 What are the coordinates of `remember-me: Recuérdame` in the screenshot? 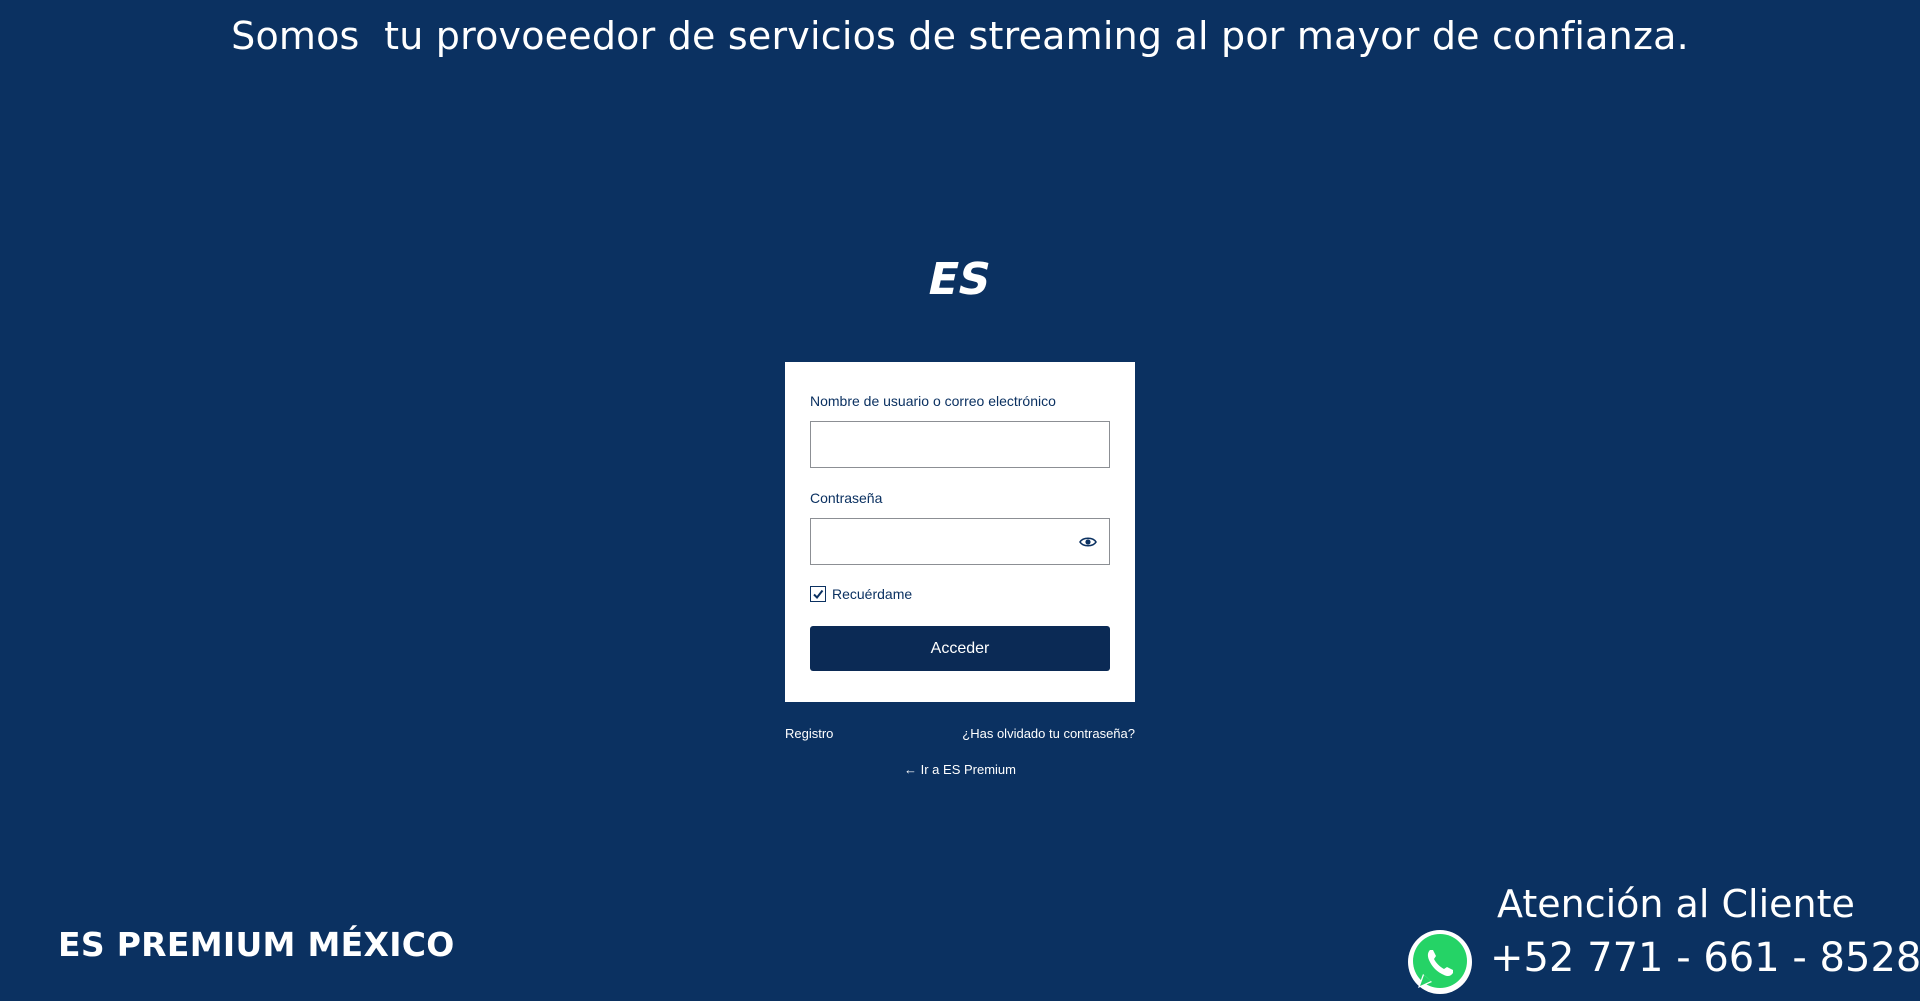 It's located at (861, 594).